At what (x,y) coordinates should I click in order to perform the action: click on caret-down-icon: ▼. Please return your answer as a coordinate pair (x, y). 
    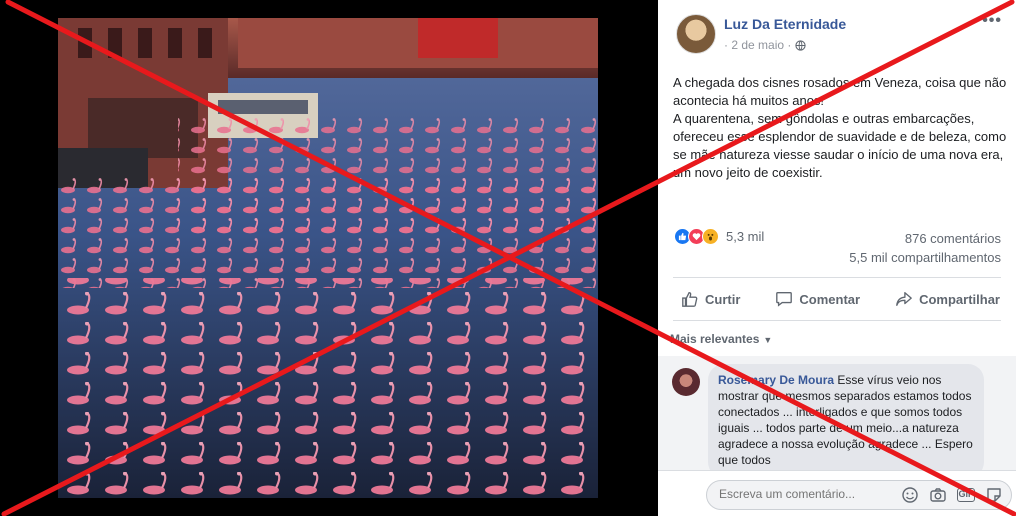
    Looking at the image, I should click on (768, 340).